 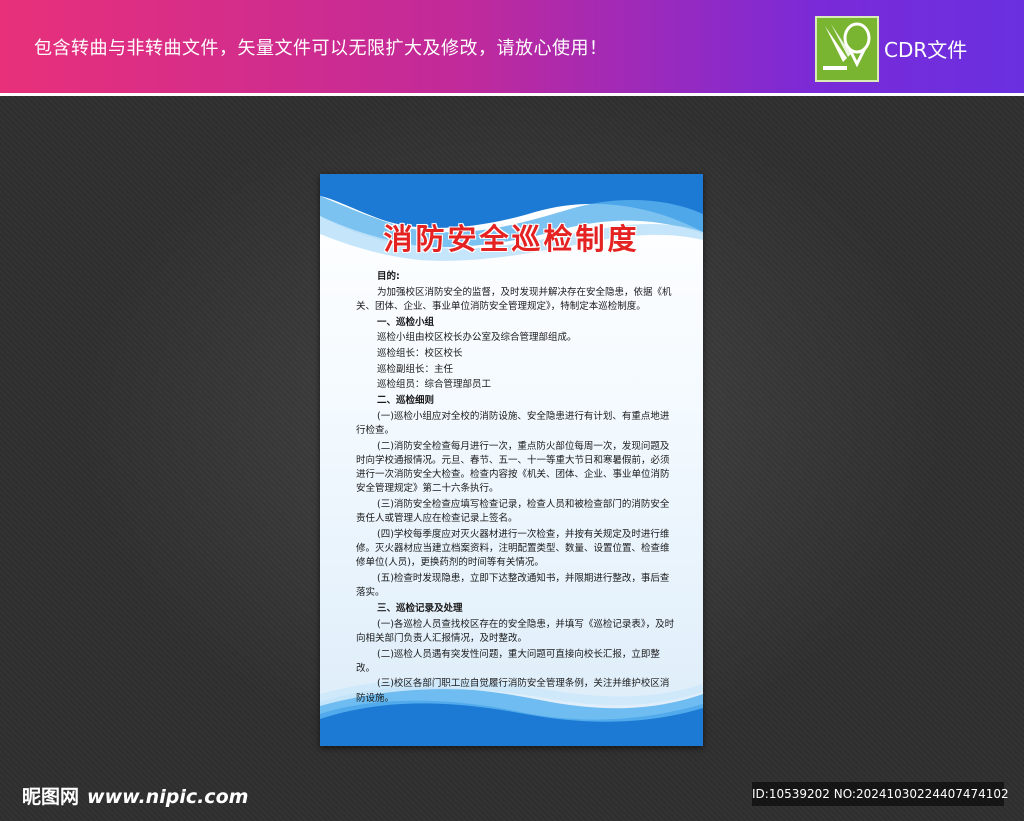 I want to click on banner-text: 包含转曲与非转曲文件，矢量文件可以无限扩大及修改，请放心使用！, so click(x=321, y=48).